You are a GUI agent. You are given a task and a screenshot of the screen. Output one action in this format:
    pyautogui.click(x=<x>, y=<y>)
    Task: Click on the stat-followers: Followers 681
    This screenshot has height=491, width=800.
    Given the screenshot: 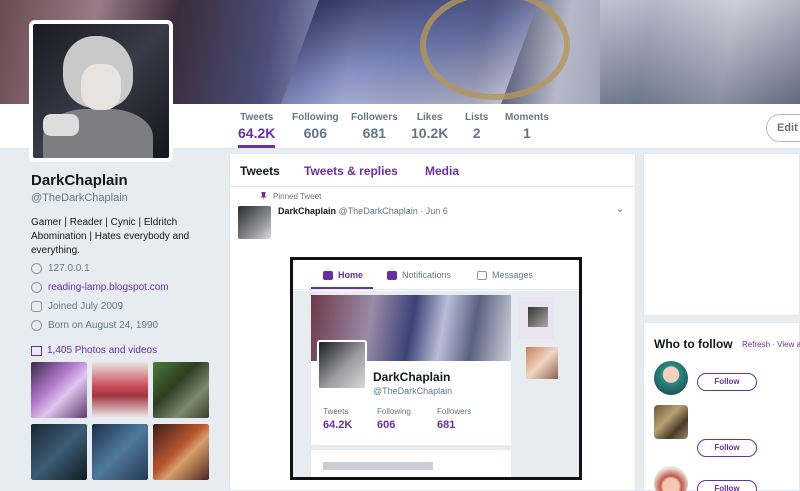 What is the action you would take?
    pyautogui.click(x=374, y=126)
    